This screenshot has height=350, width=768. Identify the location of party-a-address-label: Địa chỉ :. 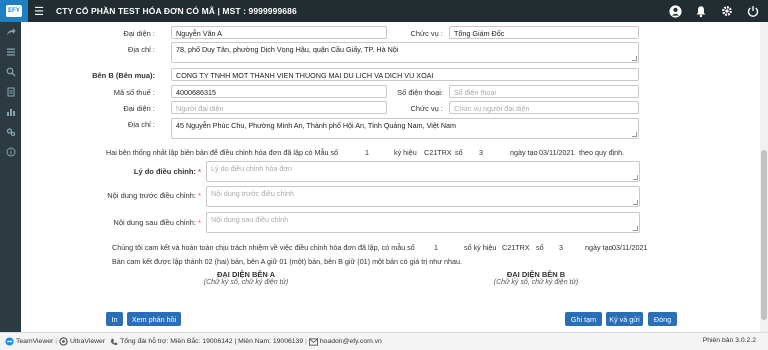
(141, 49).